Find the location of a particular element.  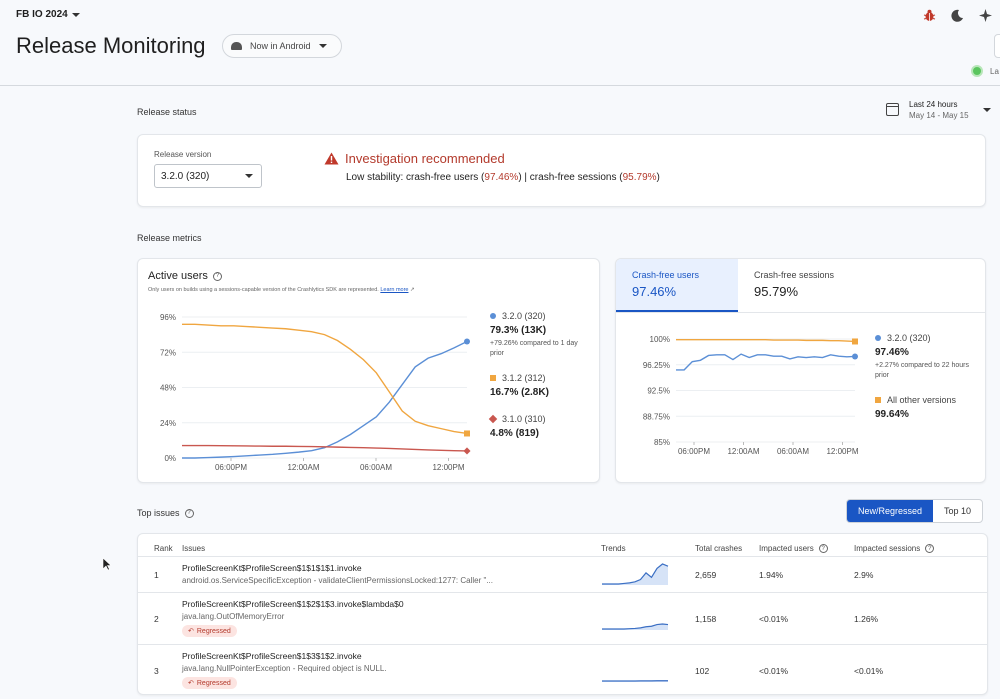

page-title: Release Monitoring is located at coordinates (111, 45).